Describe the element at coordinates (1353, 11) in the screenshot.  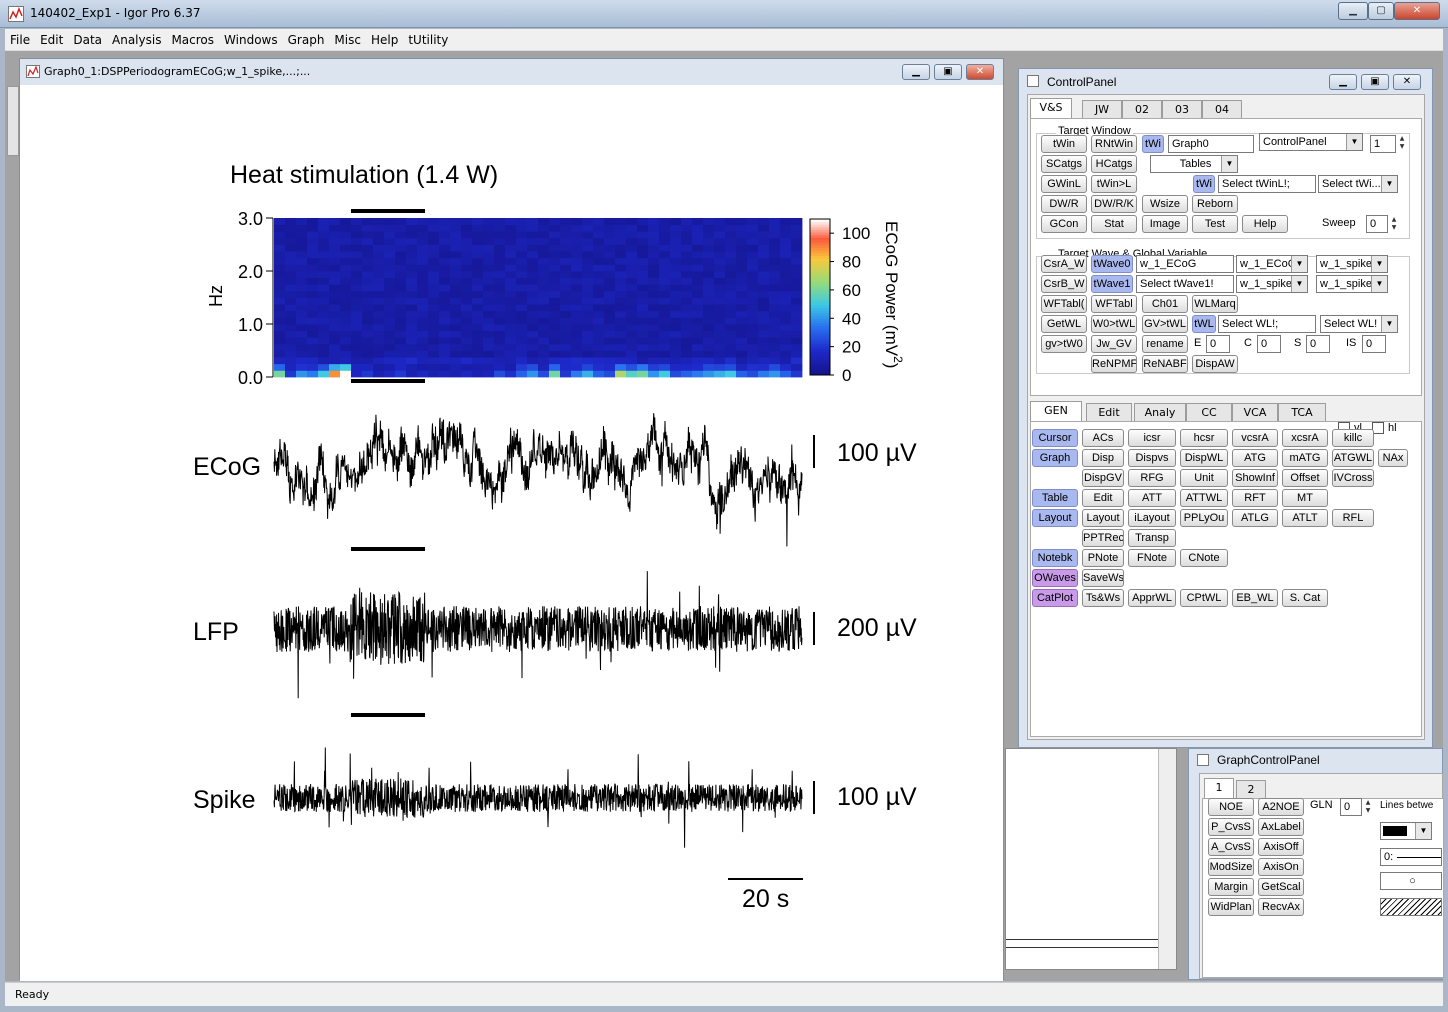
I see `minimize-button: ▁` at that location.